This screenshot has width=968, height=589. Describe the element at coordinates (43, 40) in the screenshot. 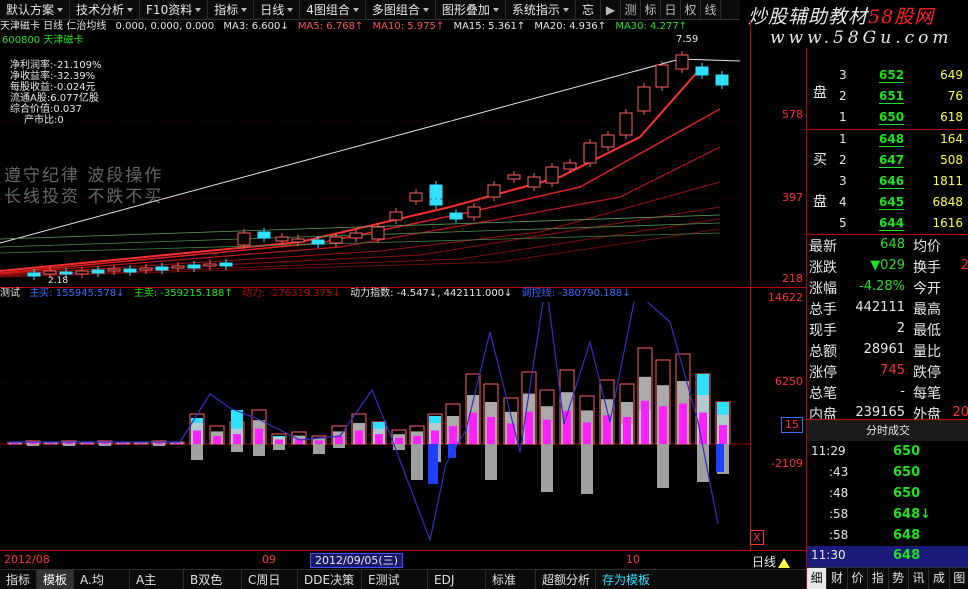

I see `stock-code-label: 600800 天津磁卡` at that location.